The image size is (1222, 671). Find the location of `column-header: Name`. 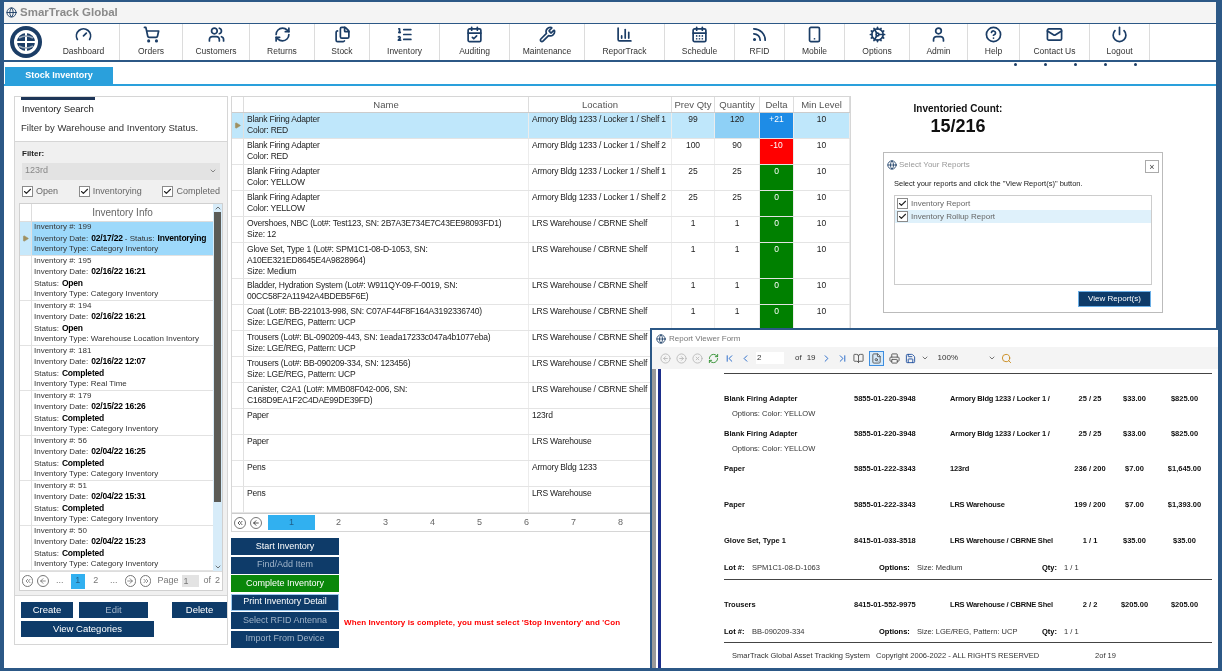

column-header: Name is located at coordinates (386, 104).